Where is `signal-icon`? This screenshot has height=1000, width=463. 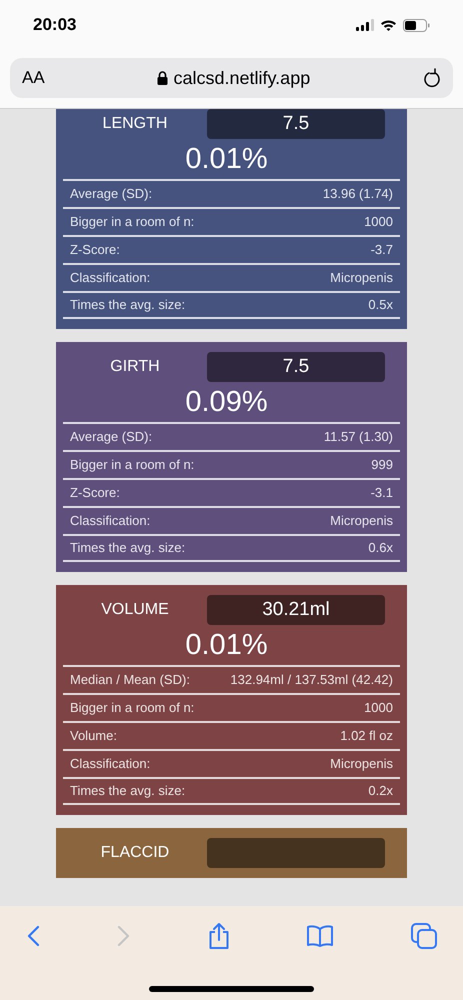
signal-icon is located at coordinates (365, 25).